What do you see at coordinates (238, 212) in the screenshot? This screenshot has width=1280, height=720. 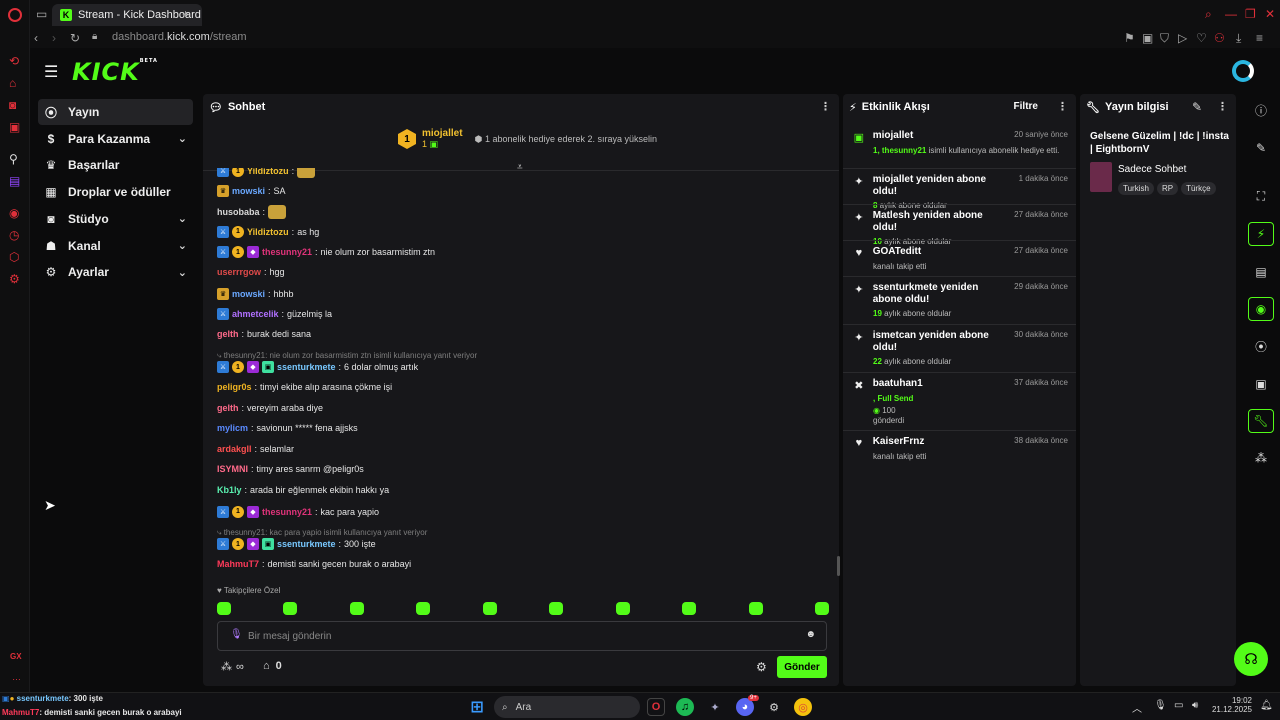 I see `chat-username: husobaba` at bounding box center [238, 212].